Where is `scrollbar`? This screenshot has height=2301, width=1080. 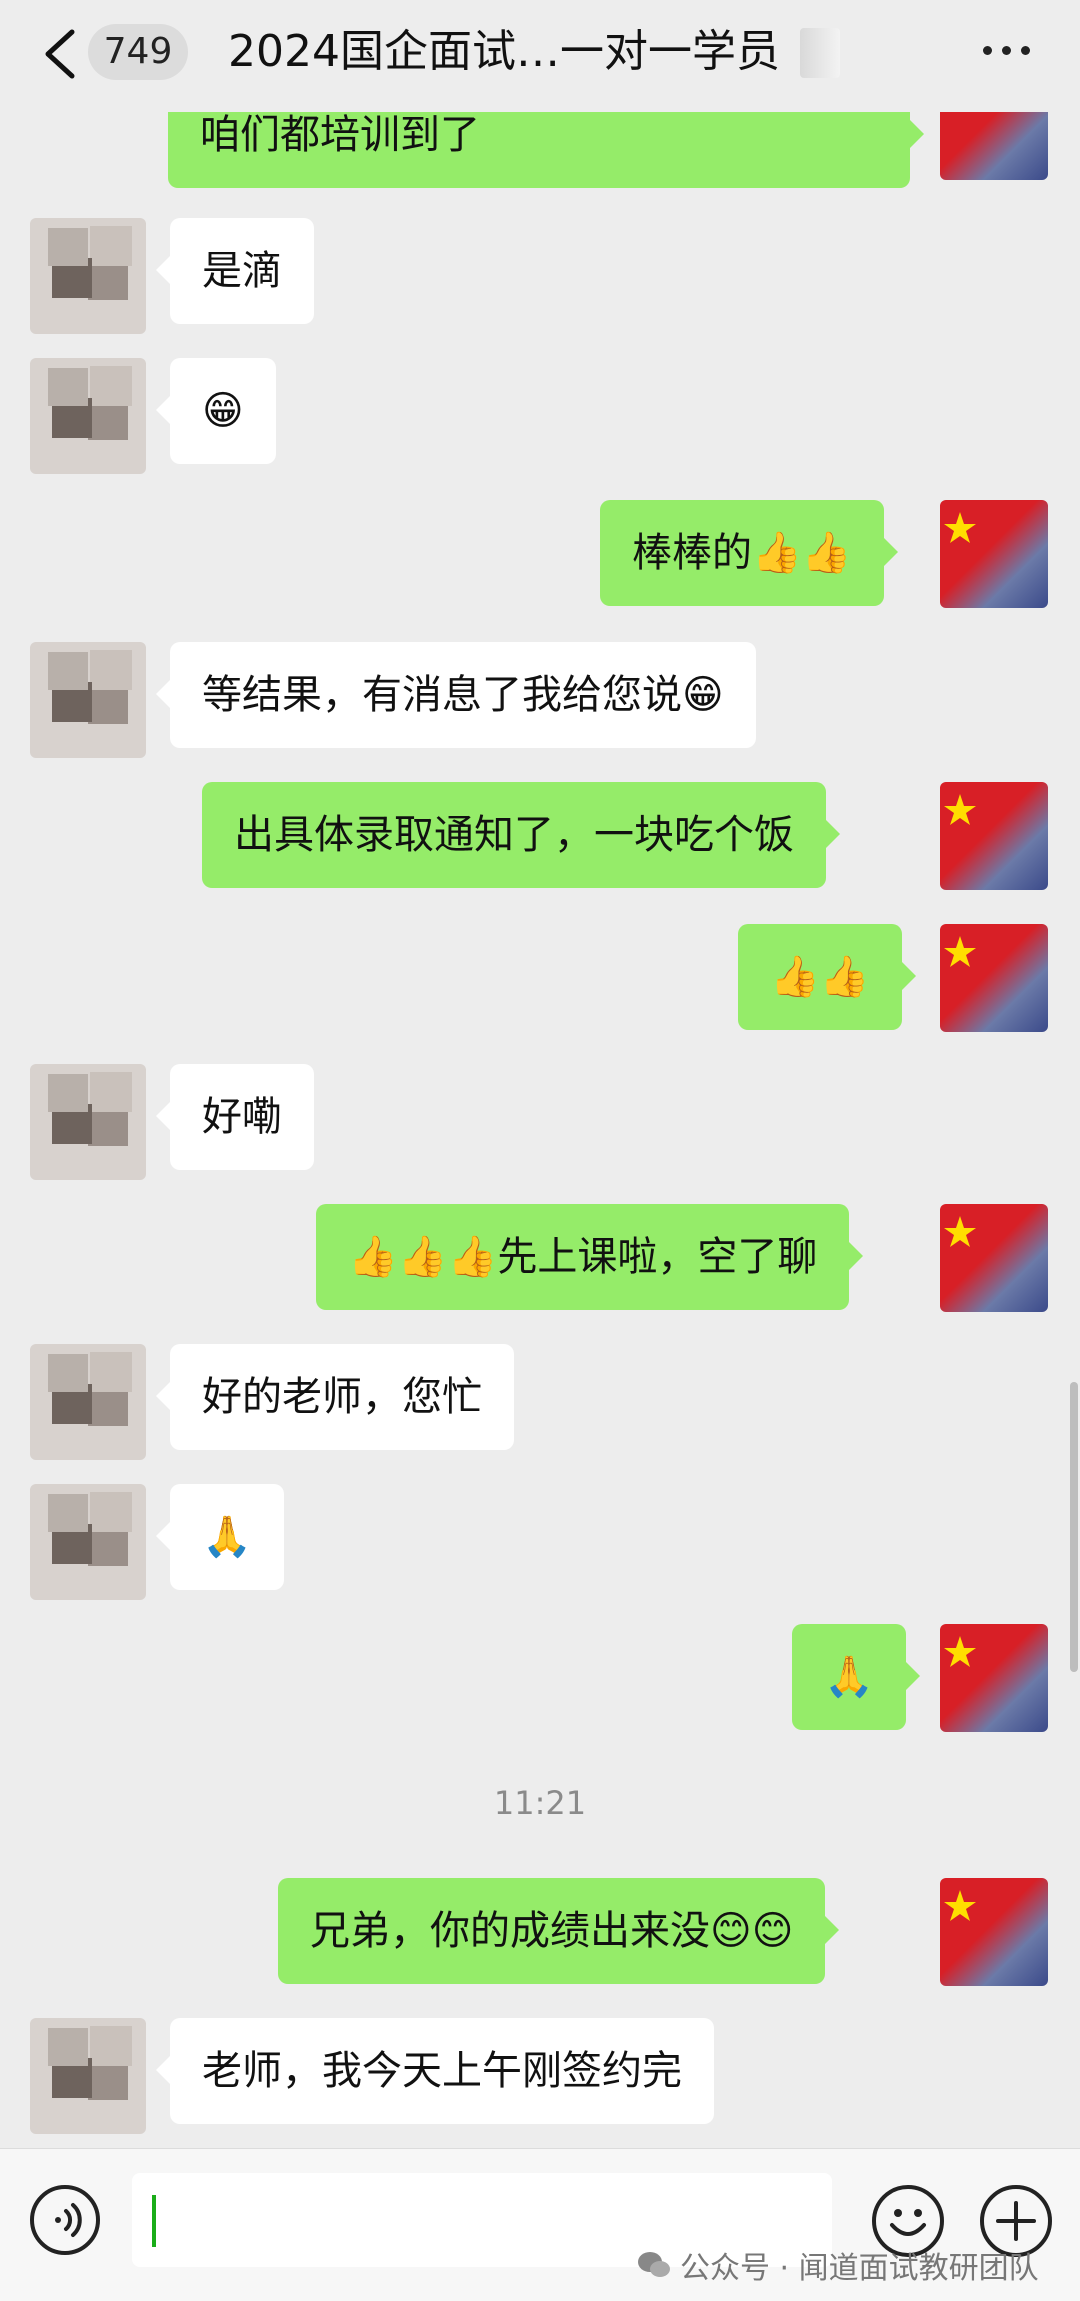 scrollbar is located at coordinates (1074, 1527).